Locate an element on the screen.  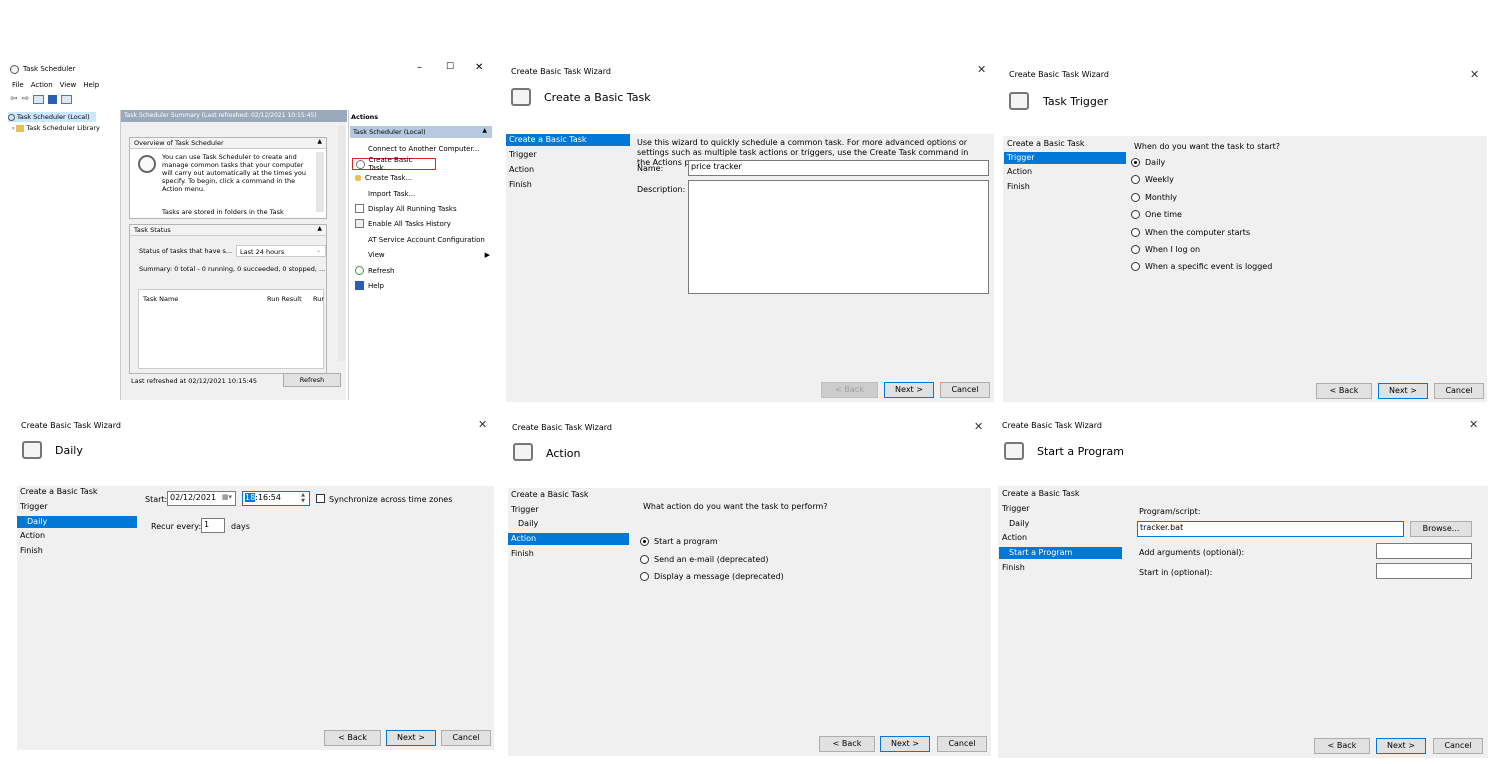
radio-computer-starts: When the computer starts is located at coordinates (1190, 232).